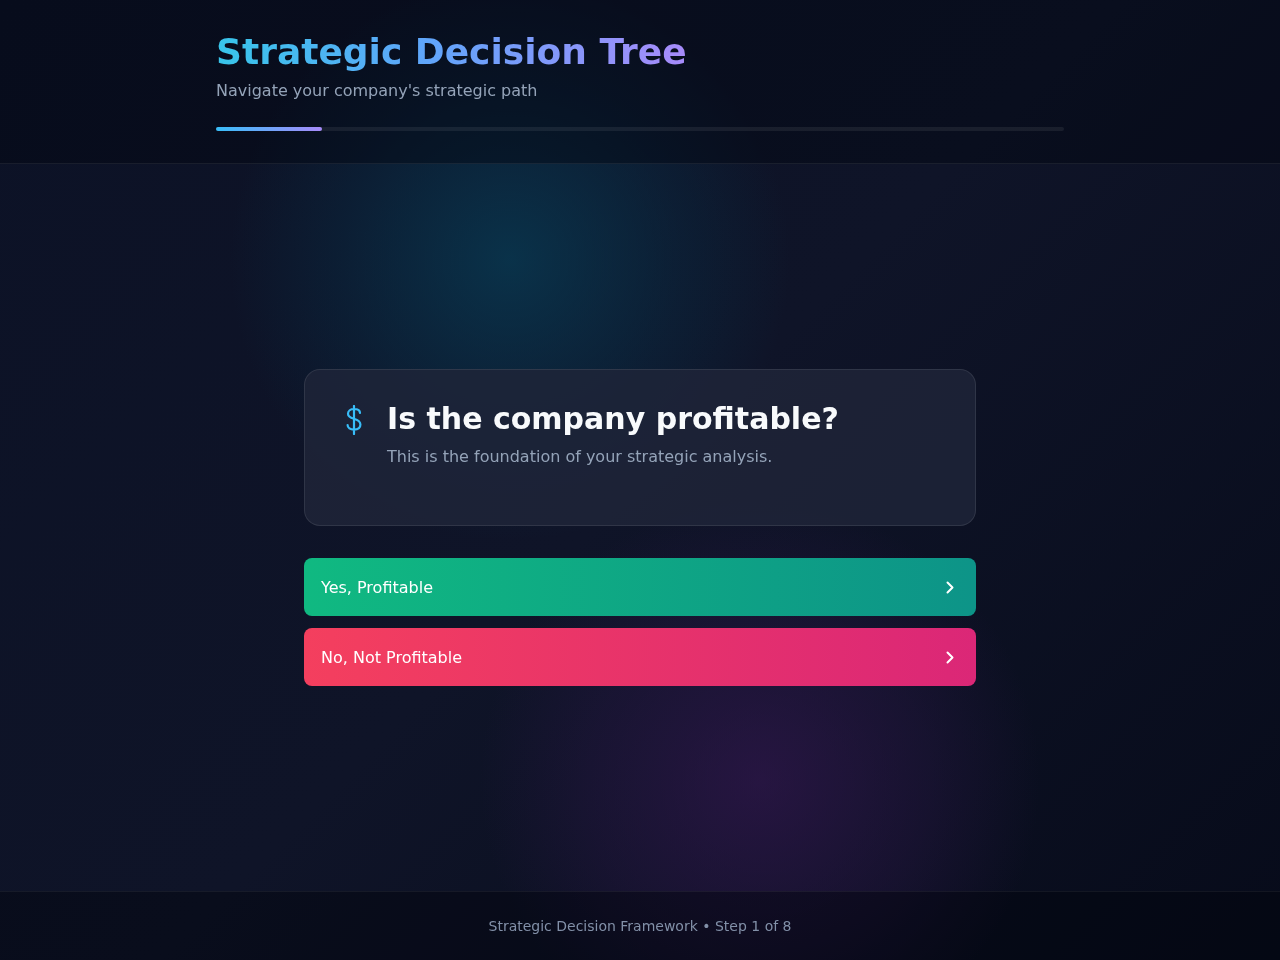 The image size is (1280, 960). I want to click on page-subtitle: Navigate your company's strategic path, so click(377, 91).